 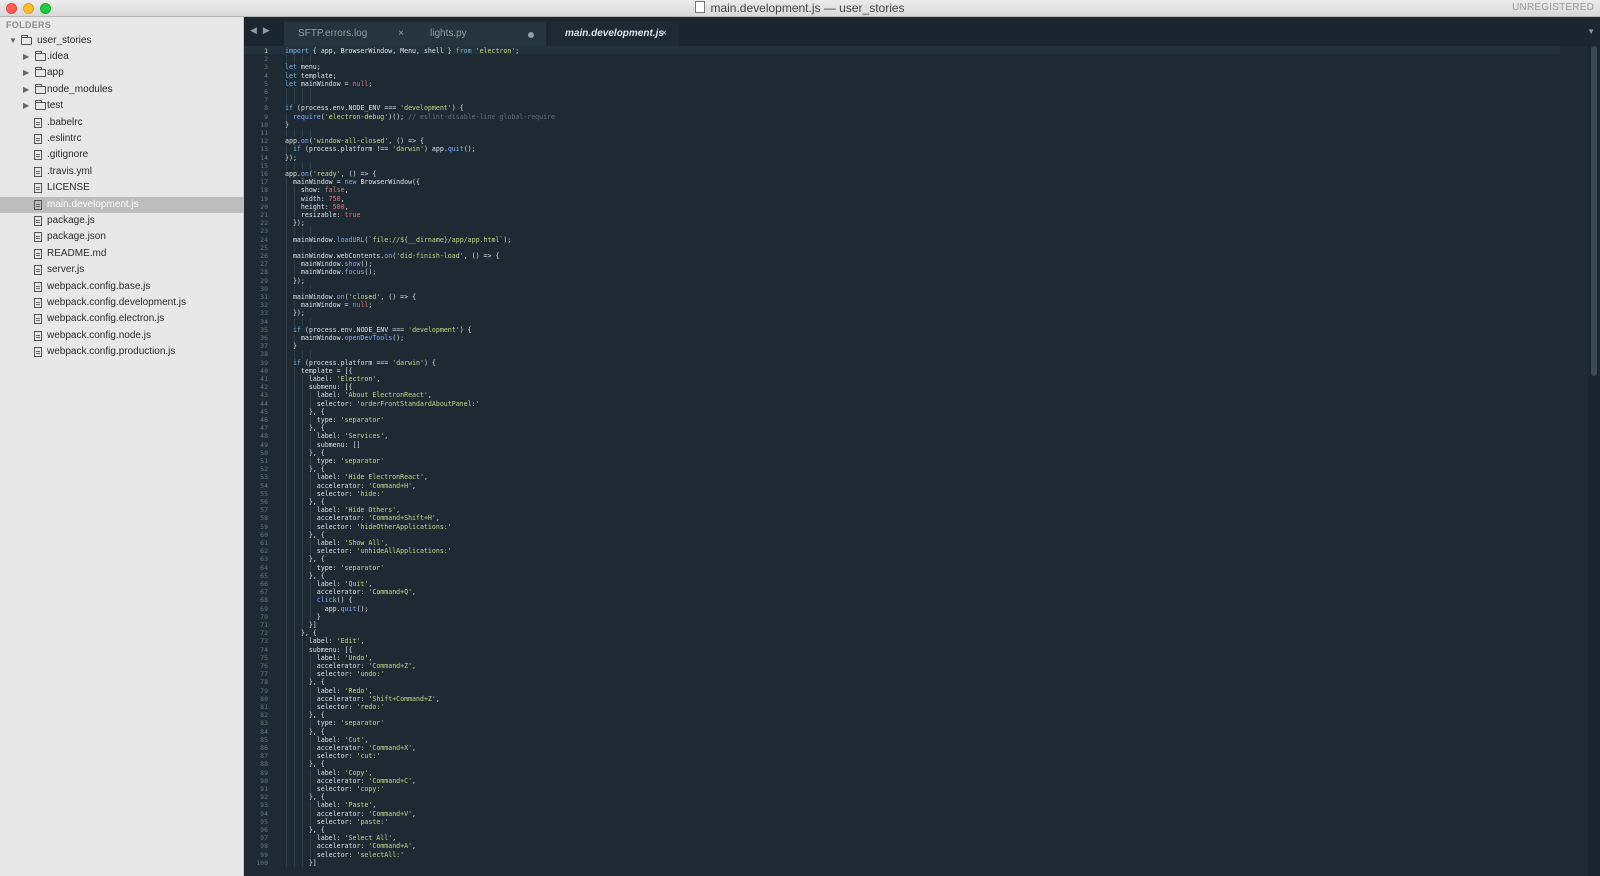 I want to click on code-line: accelerator: 'Command+H',, so click(x=350, y=486).